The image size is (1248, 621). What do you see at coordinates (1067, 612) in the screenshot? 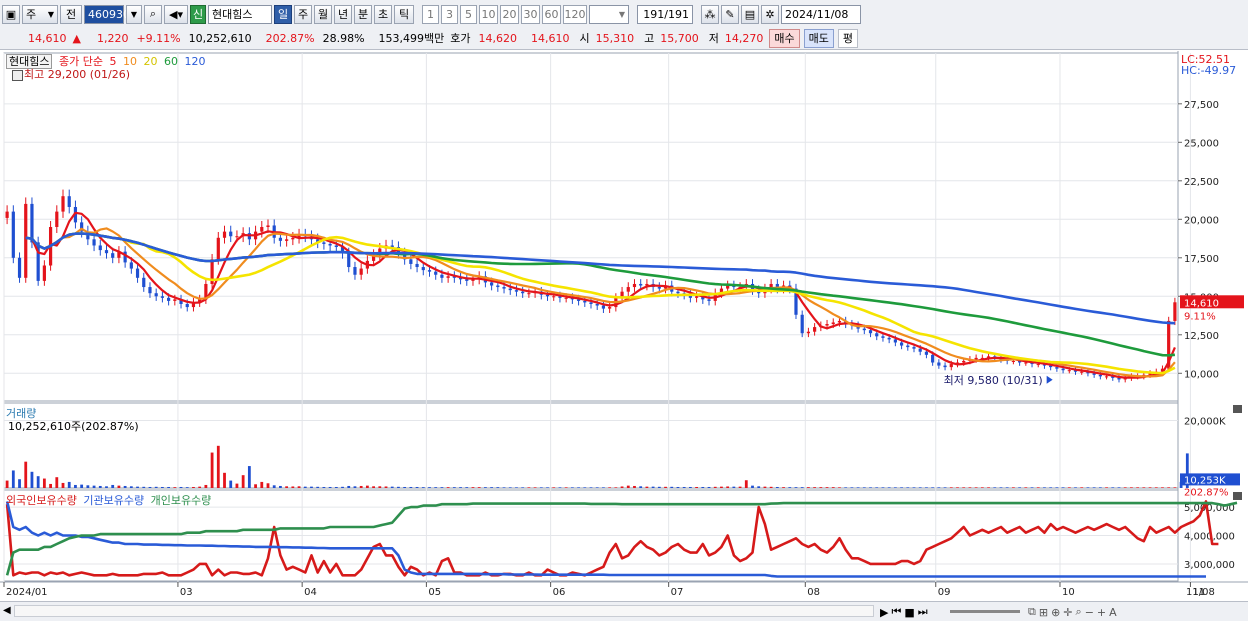
I see `crosshair-icon: ✛` at bounding box center [1067, 612].